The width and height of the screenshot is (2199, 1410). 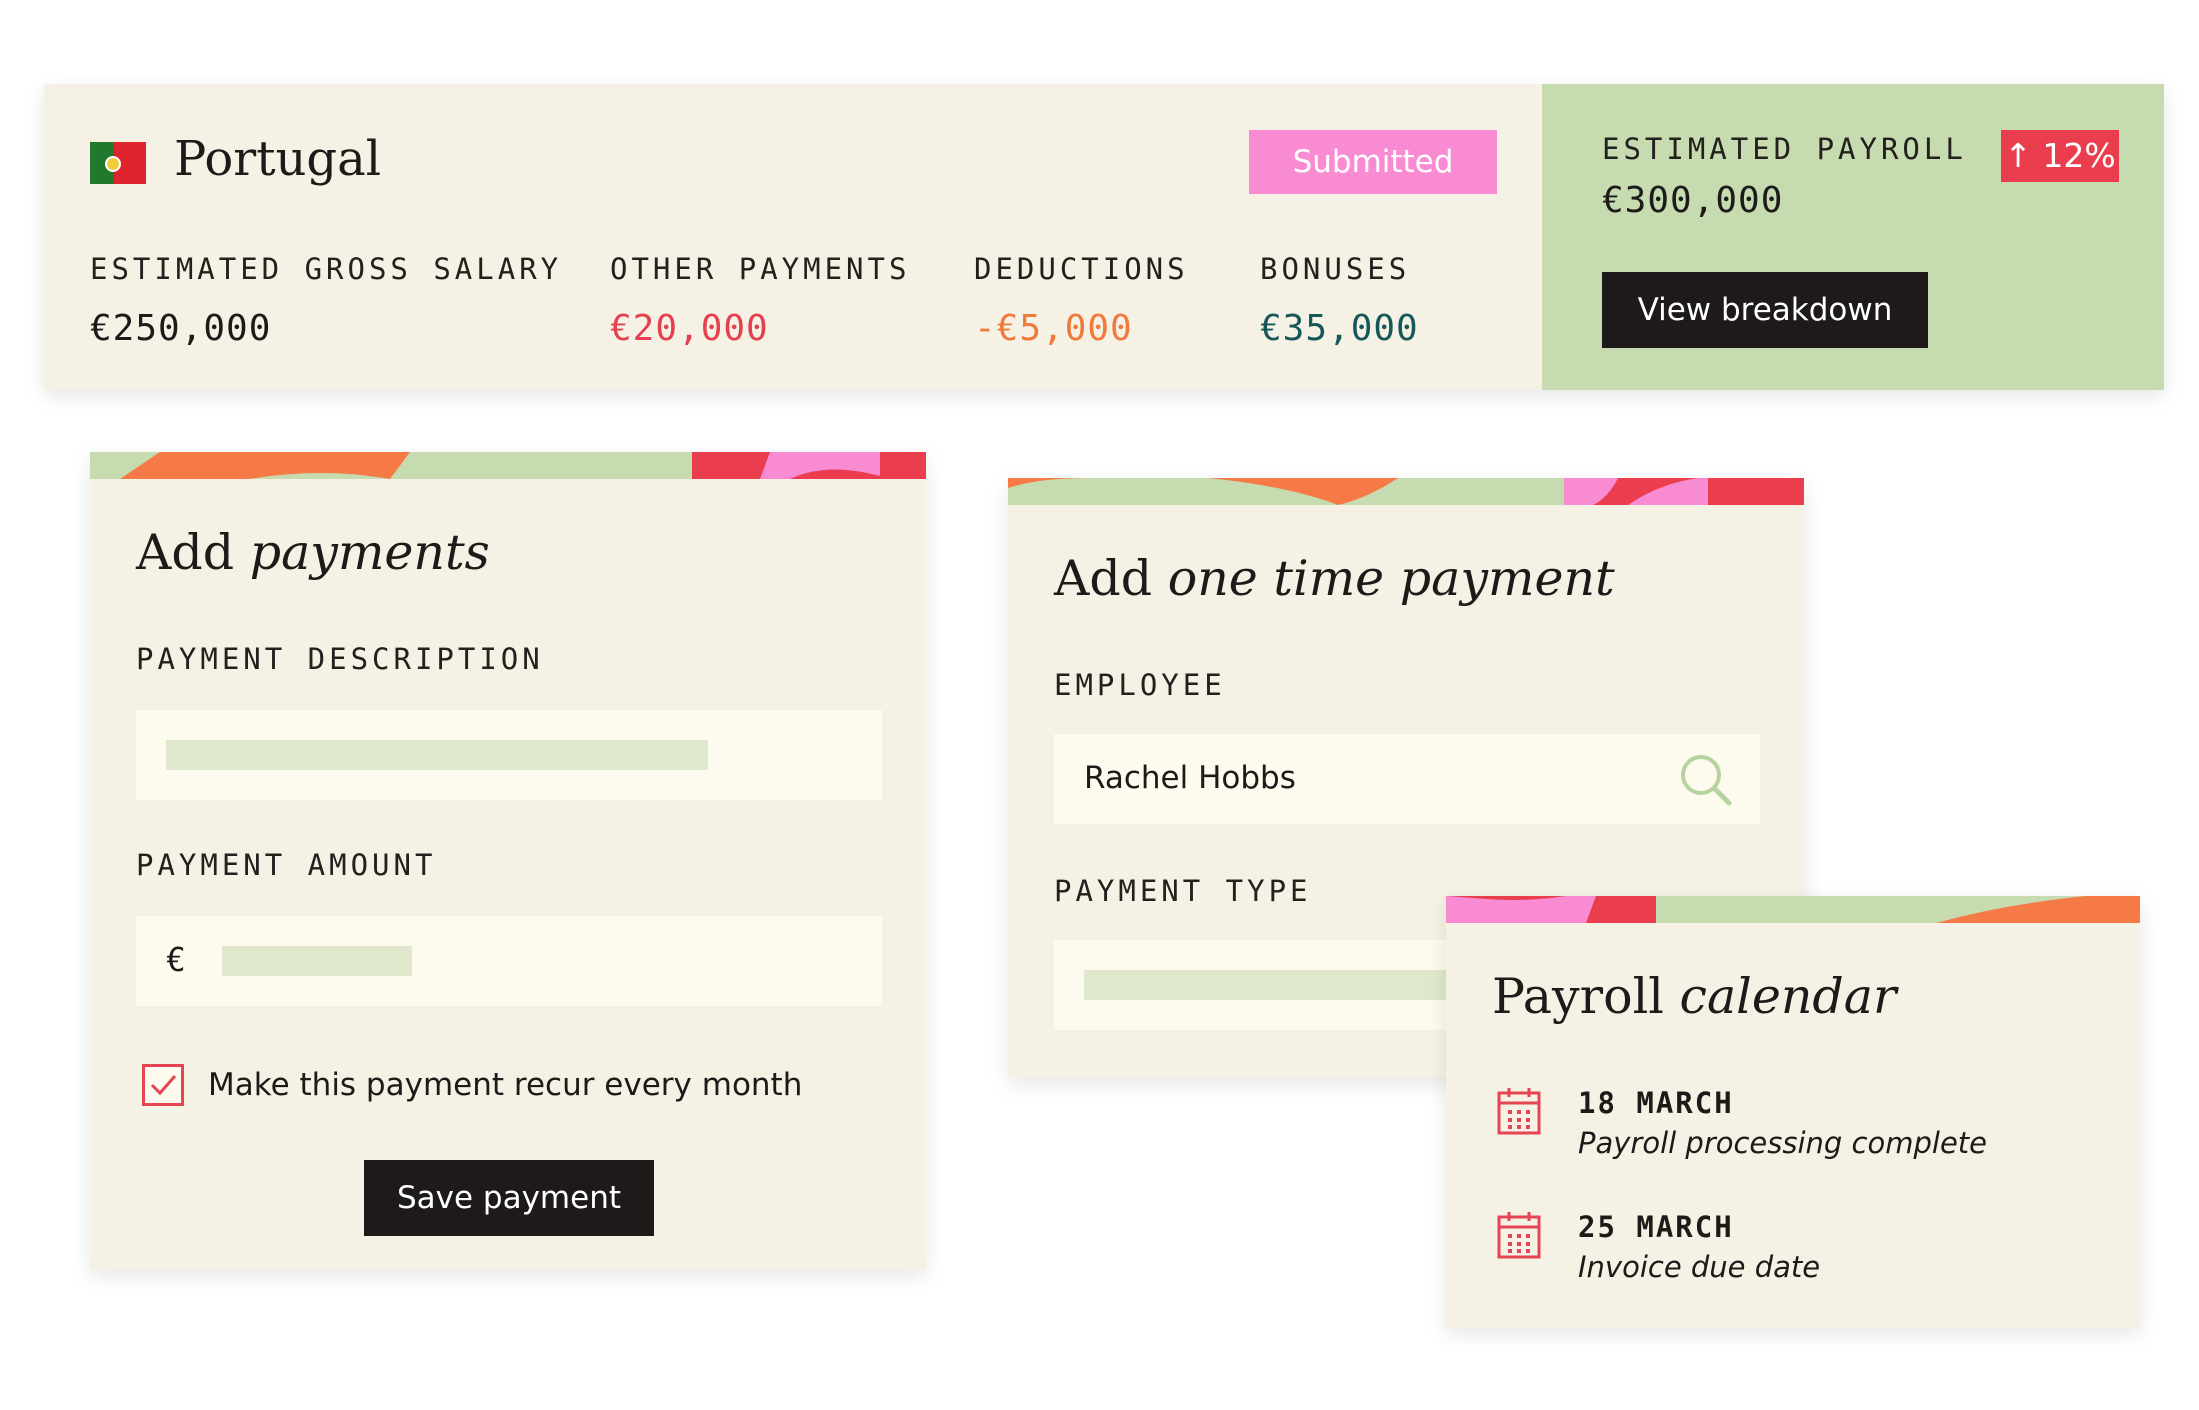 What do you see at coordinates (313, 552) in the screenshot?
I see `card-title: Add payments` at bounding box center [313, 552].